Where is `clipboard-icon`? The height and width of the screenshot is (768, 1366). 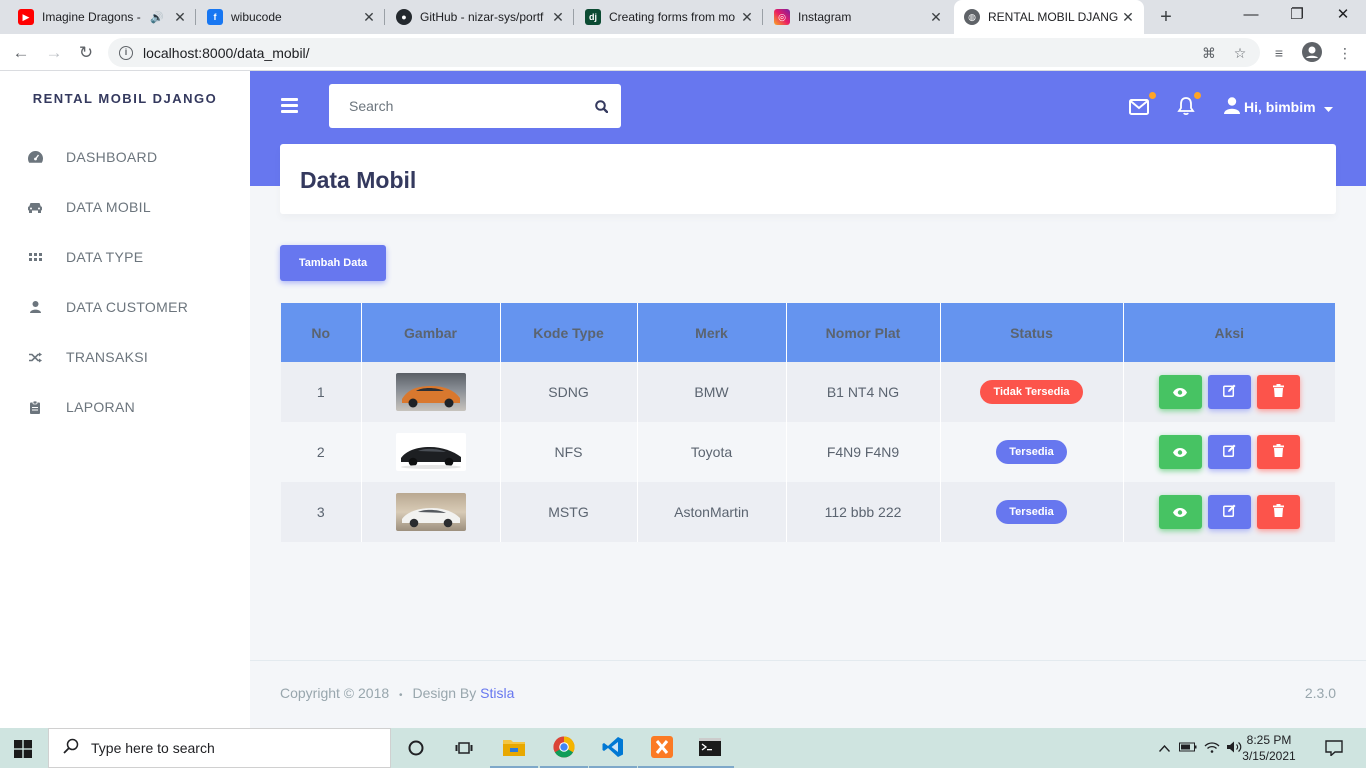 clipboard-icon is located at coordinates (35, 407).